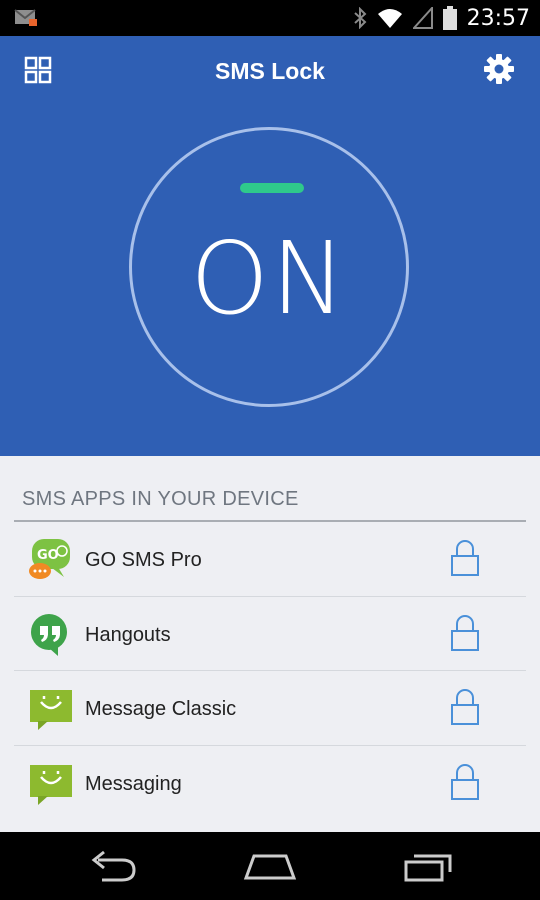 The width and height of the screenshot is (540, 900). What do you see at coordinates (428, 866) in the screenshot?
I see `recents-icon` at bounding box center [428, 866].